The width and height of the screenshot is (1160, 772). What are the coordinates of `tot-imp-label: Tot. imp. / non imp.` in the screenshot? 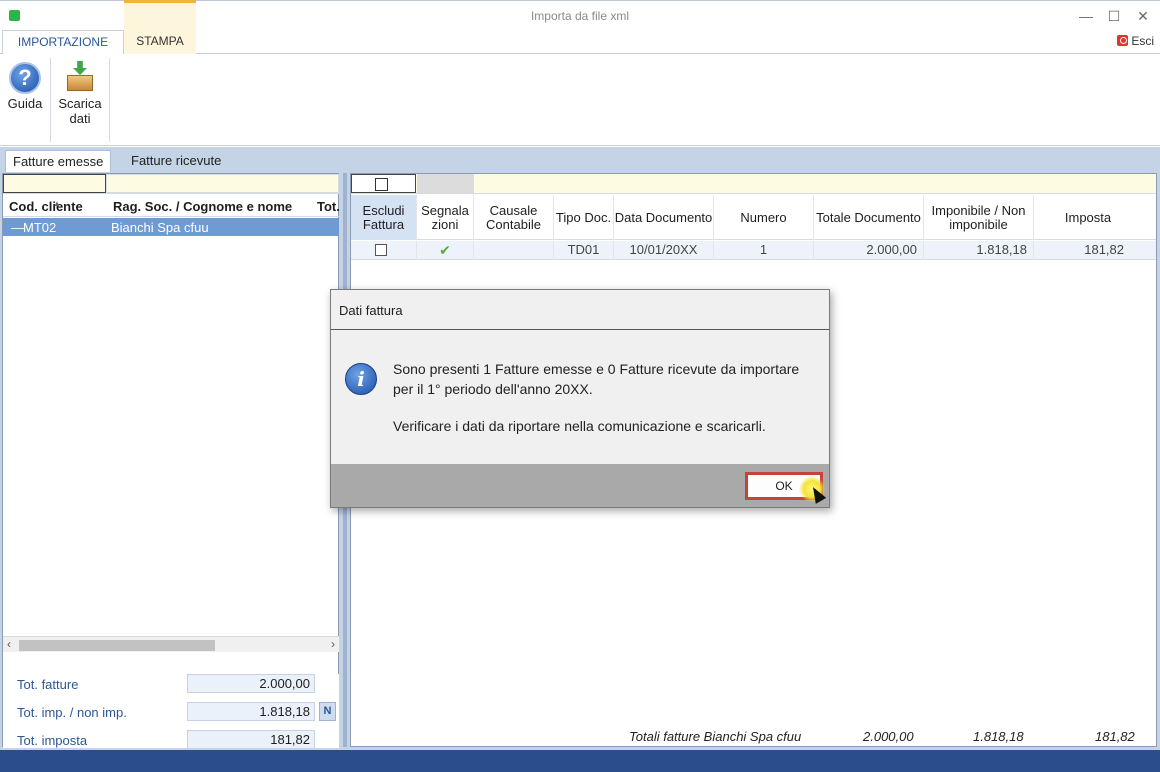 It's located at (72, 712).